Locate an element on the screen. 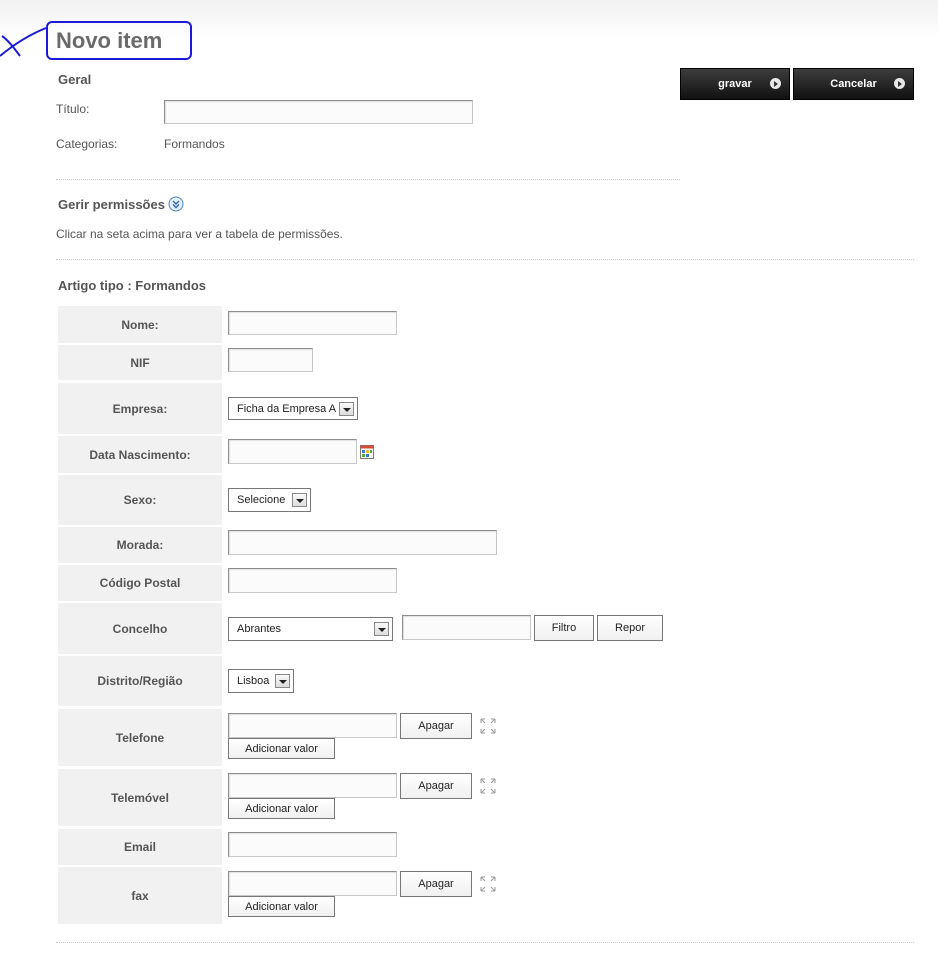 The width and height of the screenshot is (938, 962). empresa-select: Ficha da Empresa A is located at coordinates (293, 408).